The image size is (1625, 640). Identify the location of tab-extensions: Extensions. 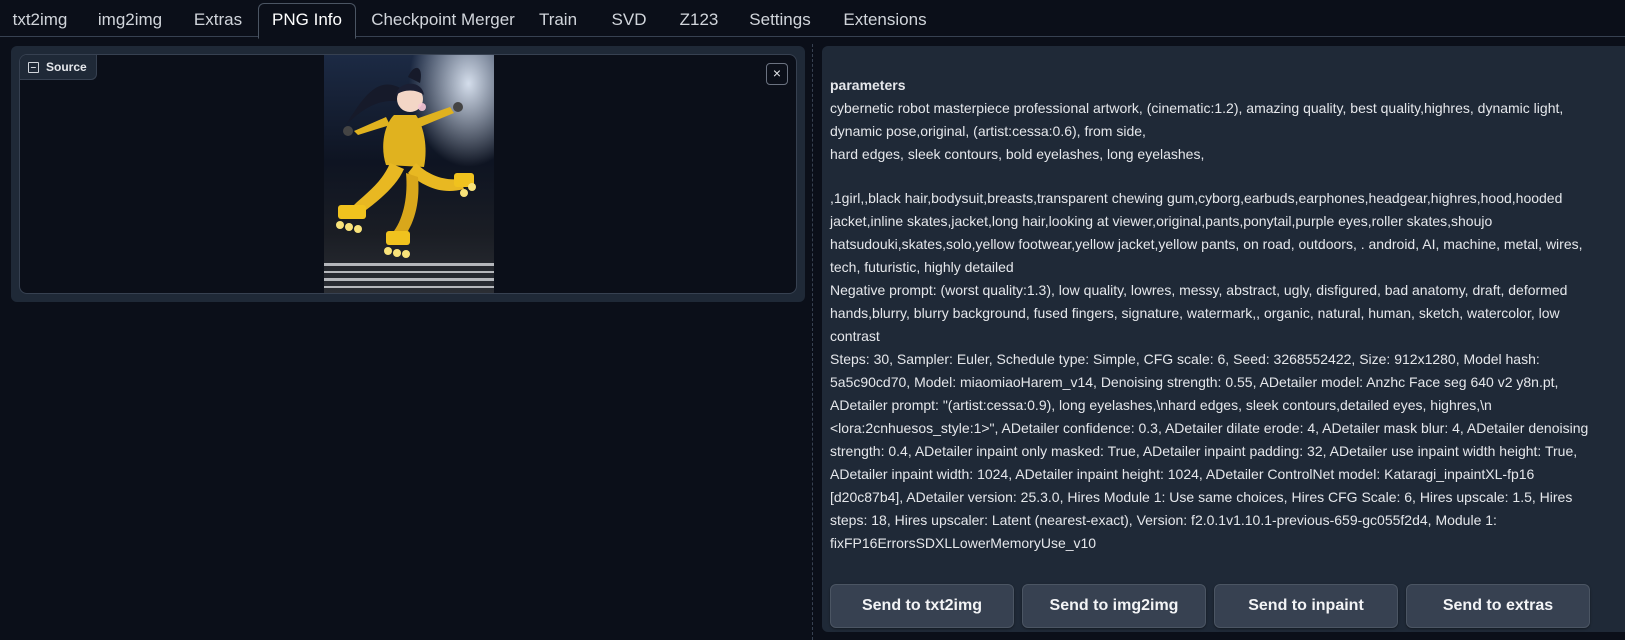
(885, 20).